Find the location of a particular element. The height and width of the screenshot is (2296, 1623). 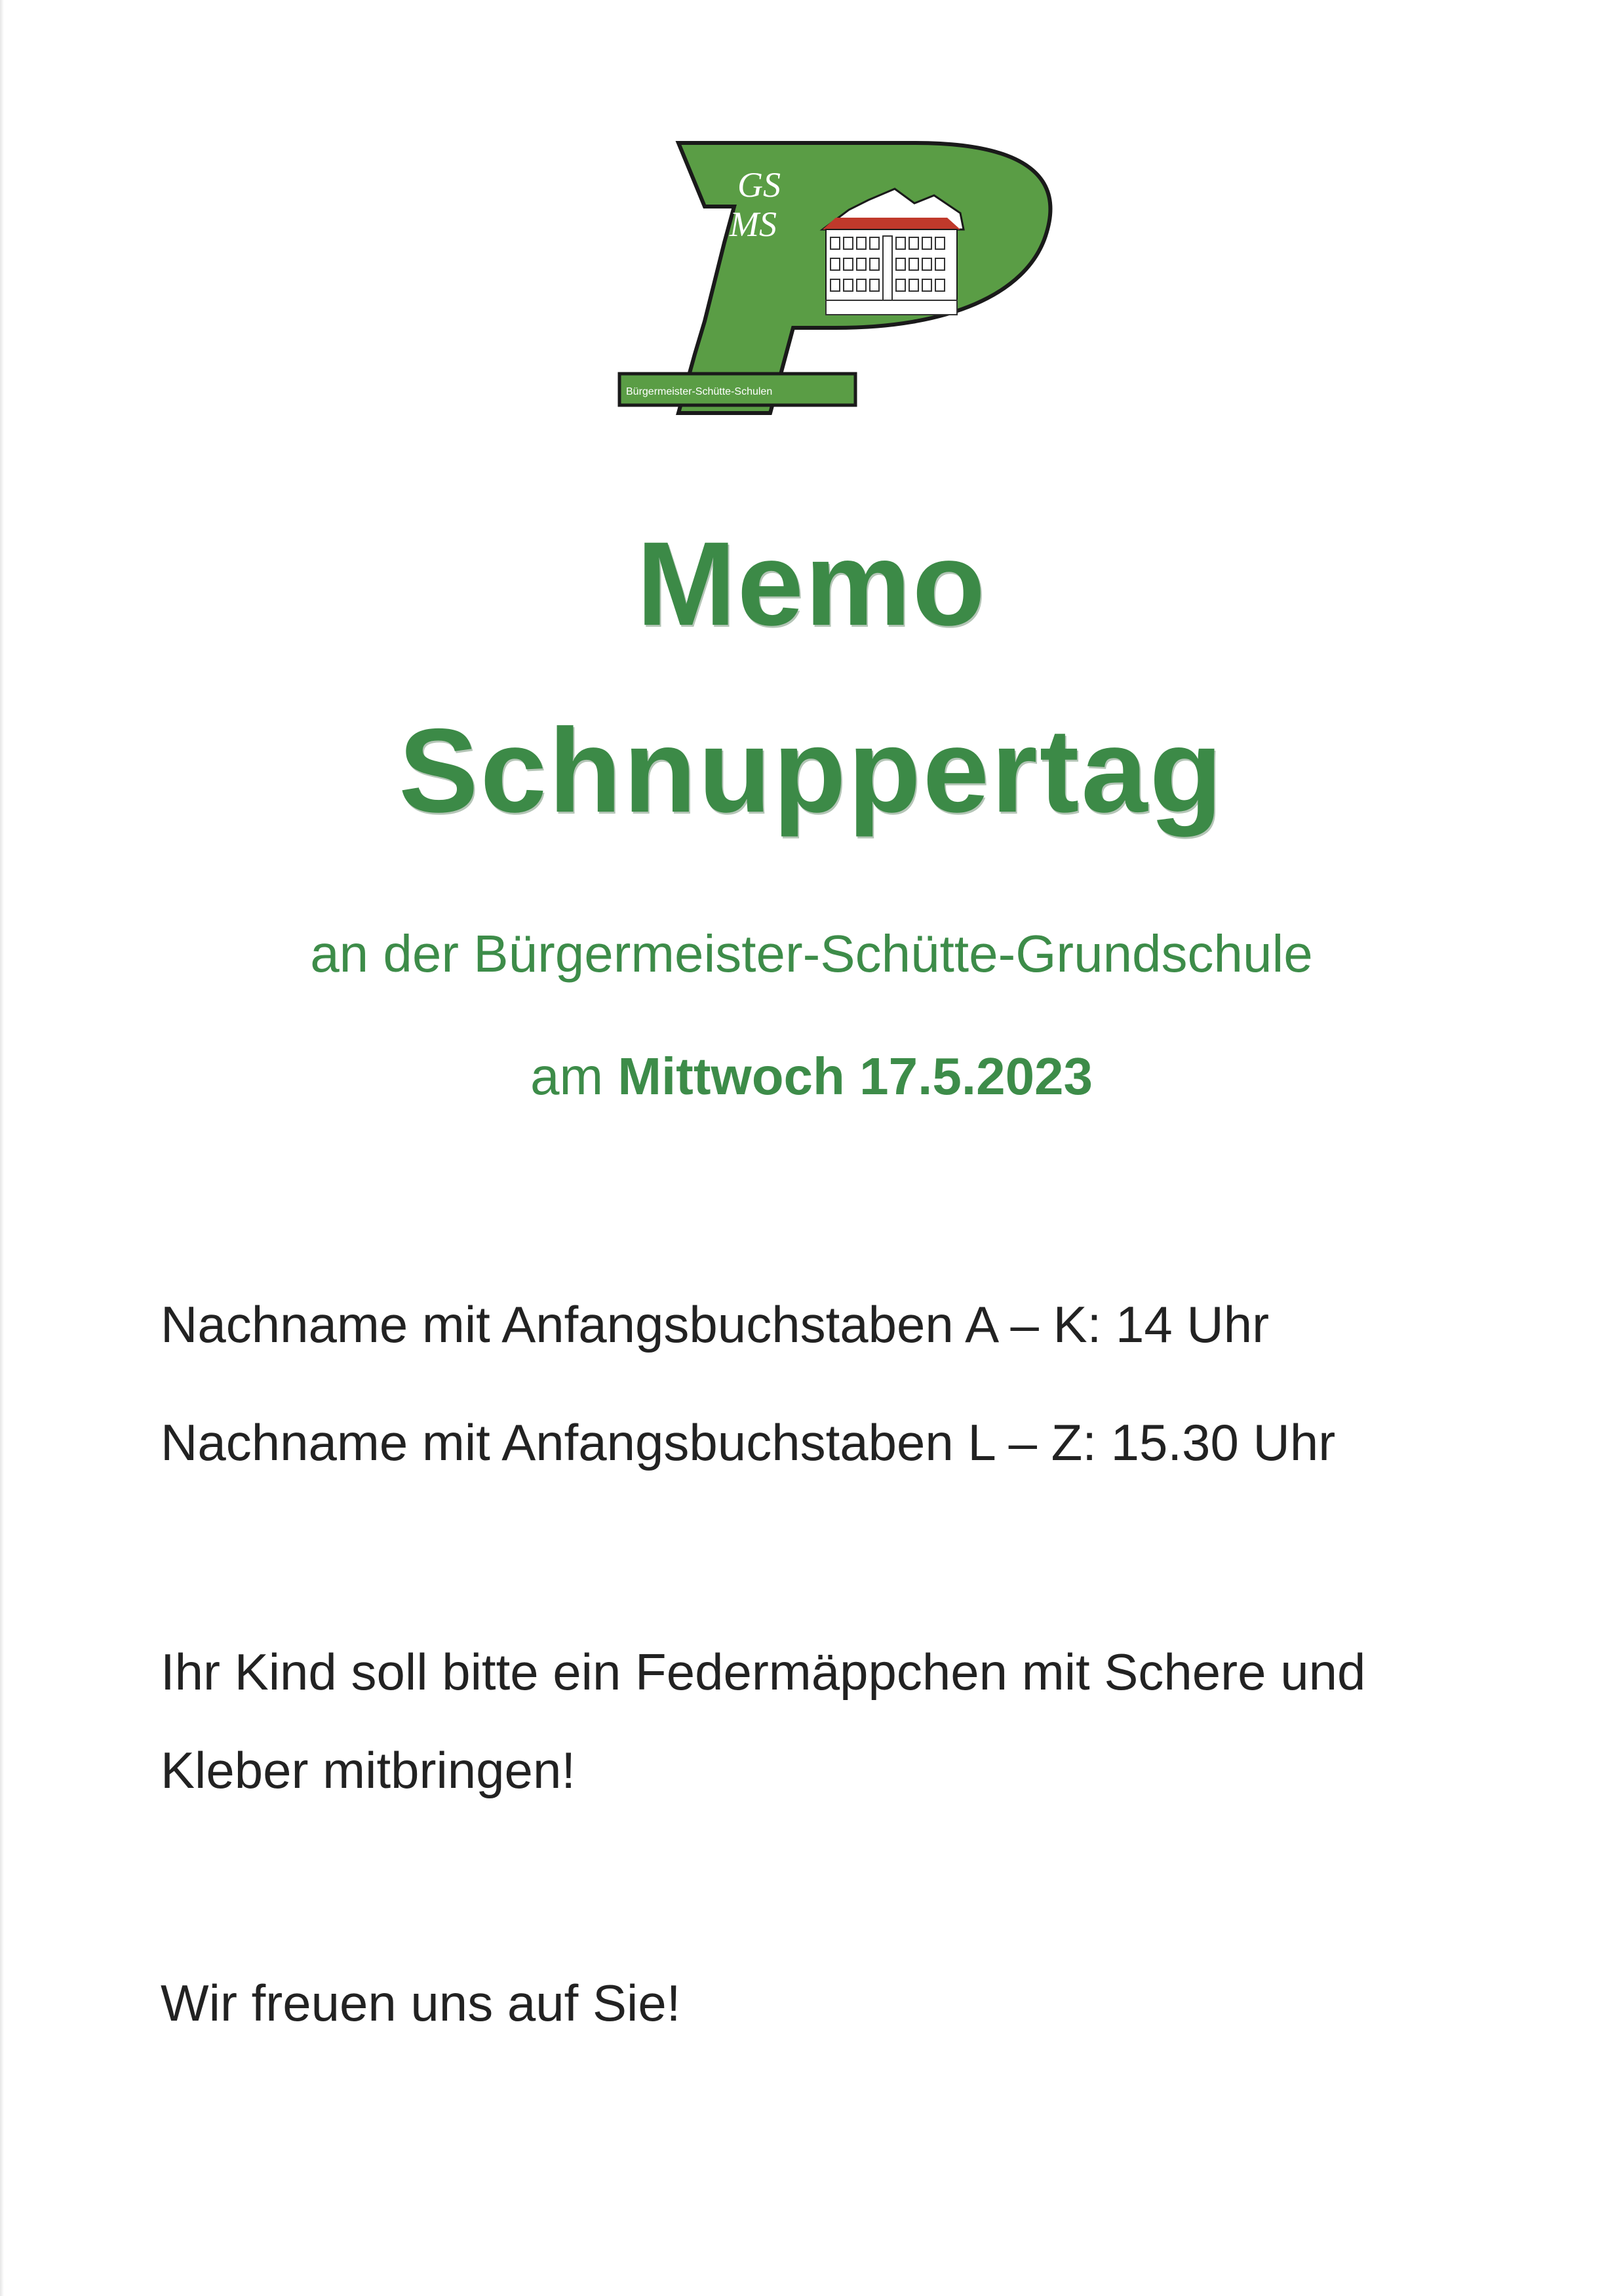

heading-memo: Memo is located at coordinates (811, 583).